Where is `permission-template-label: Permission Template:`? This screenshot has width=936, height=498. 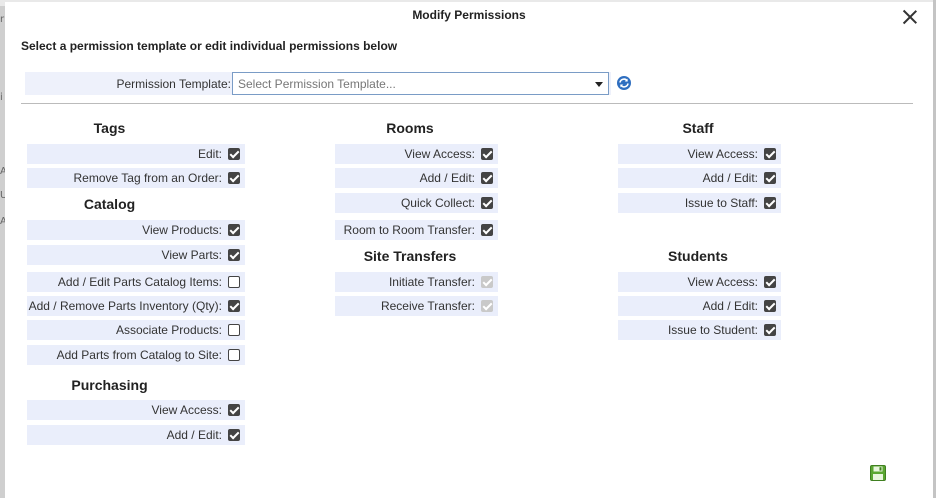 permission-template-label: Permission Template: is located at coordinates (174, 84).